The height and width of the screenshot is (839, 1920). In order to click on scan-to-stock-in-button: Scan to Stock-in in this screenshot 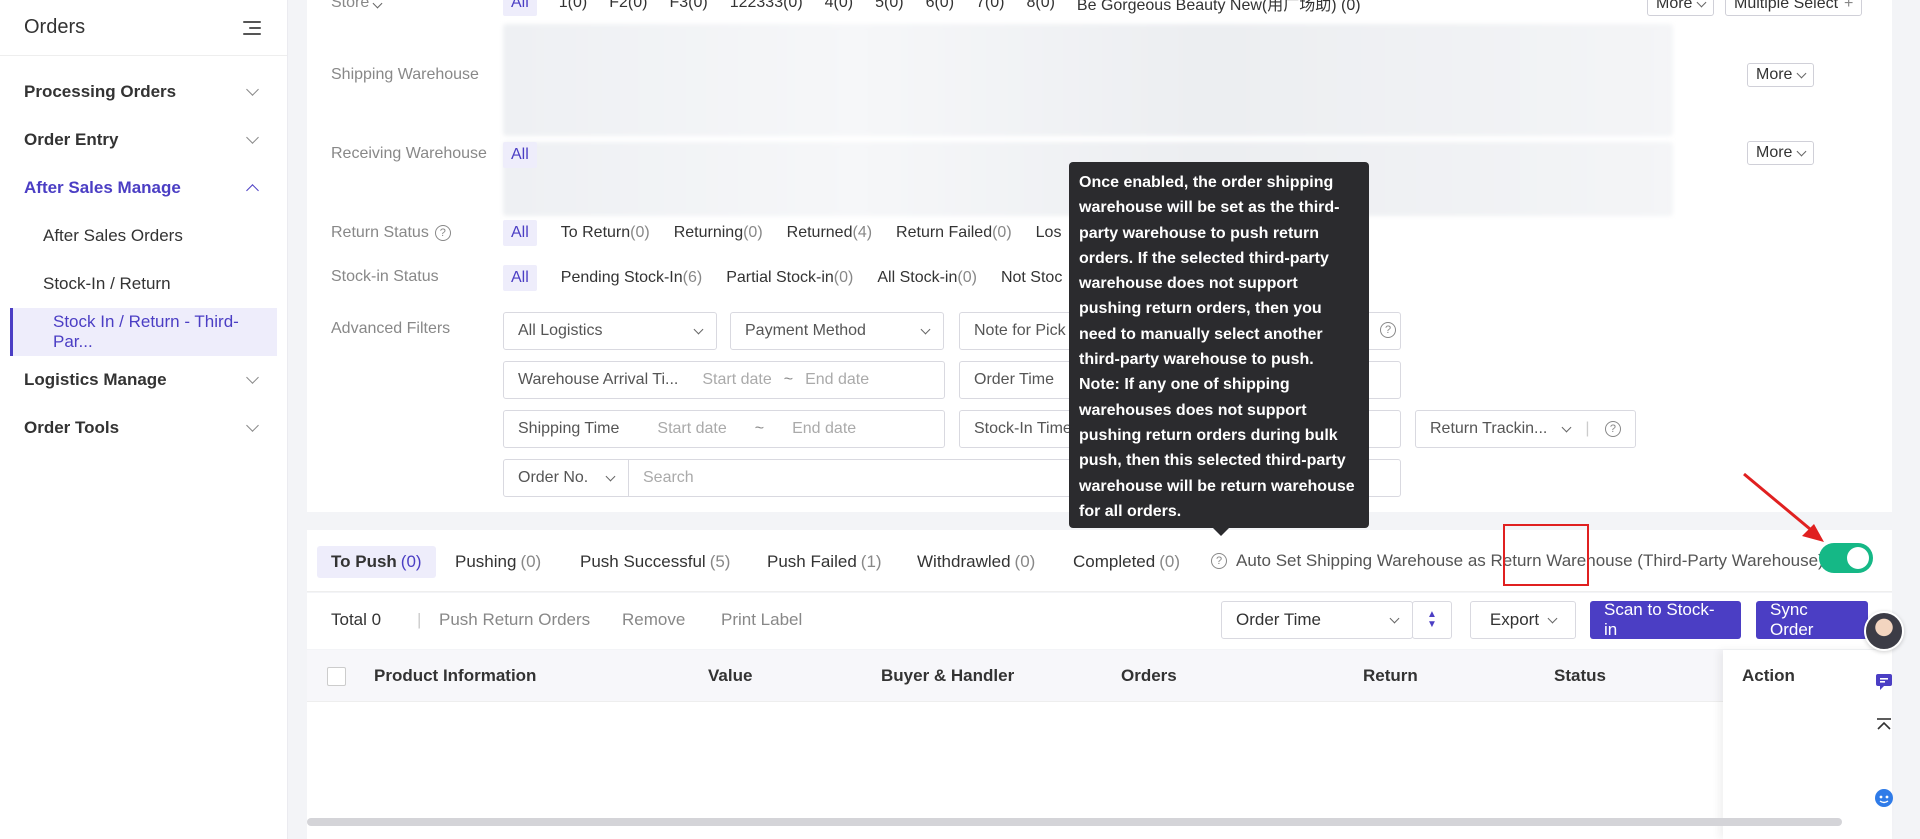, I will do `click(1665, 619)`.